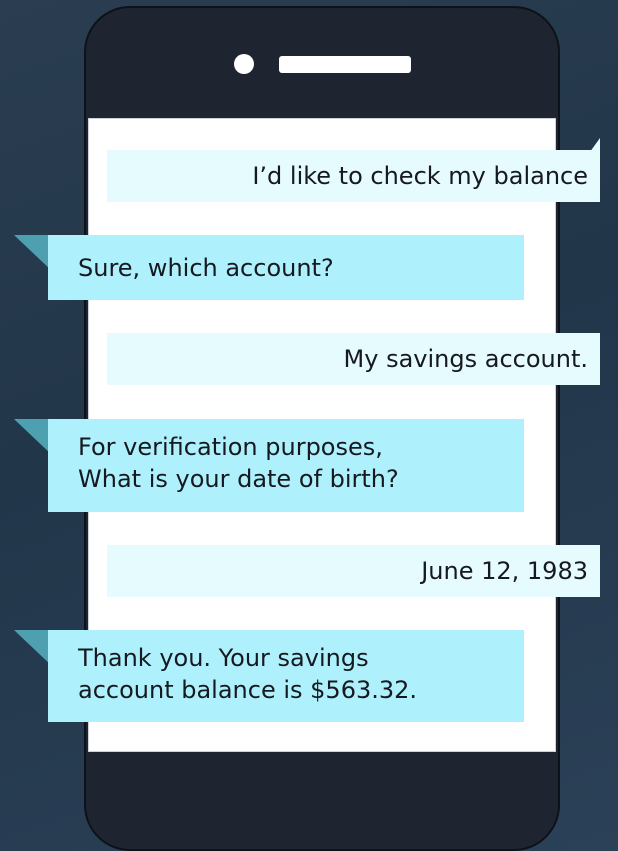 The image size is (618, 851). I want to click on user-message-bubble: June 12, 1983, so click(353, 571).